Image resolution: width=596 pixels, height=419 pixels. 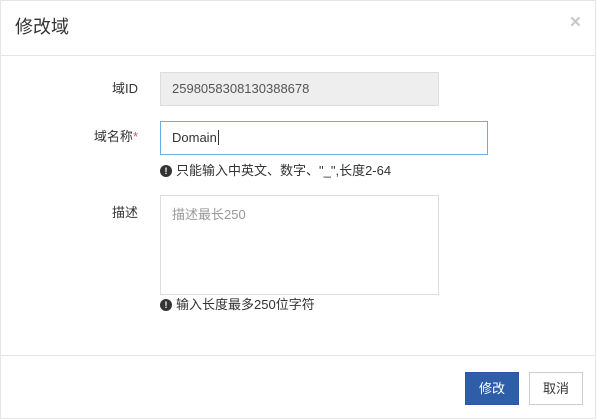 What do you see at coordinates (241, 88) in the screenshot?
I see `domain-id-value: 2598058308130388678` at bounding box center [241, 88].